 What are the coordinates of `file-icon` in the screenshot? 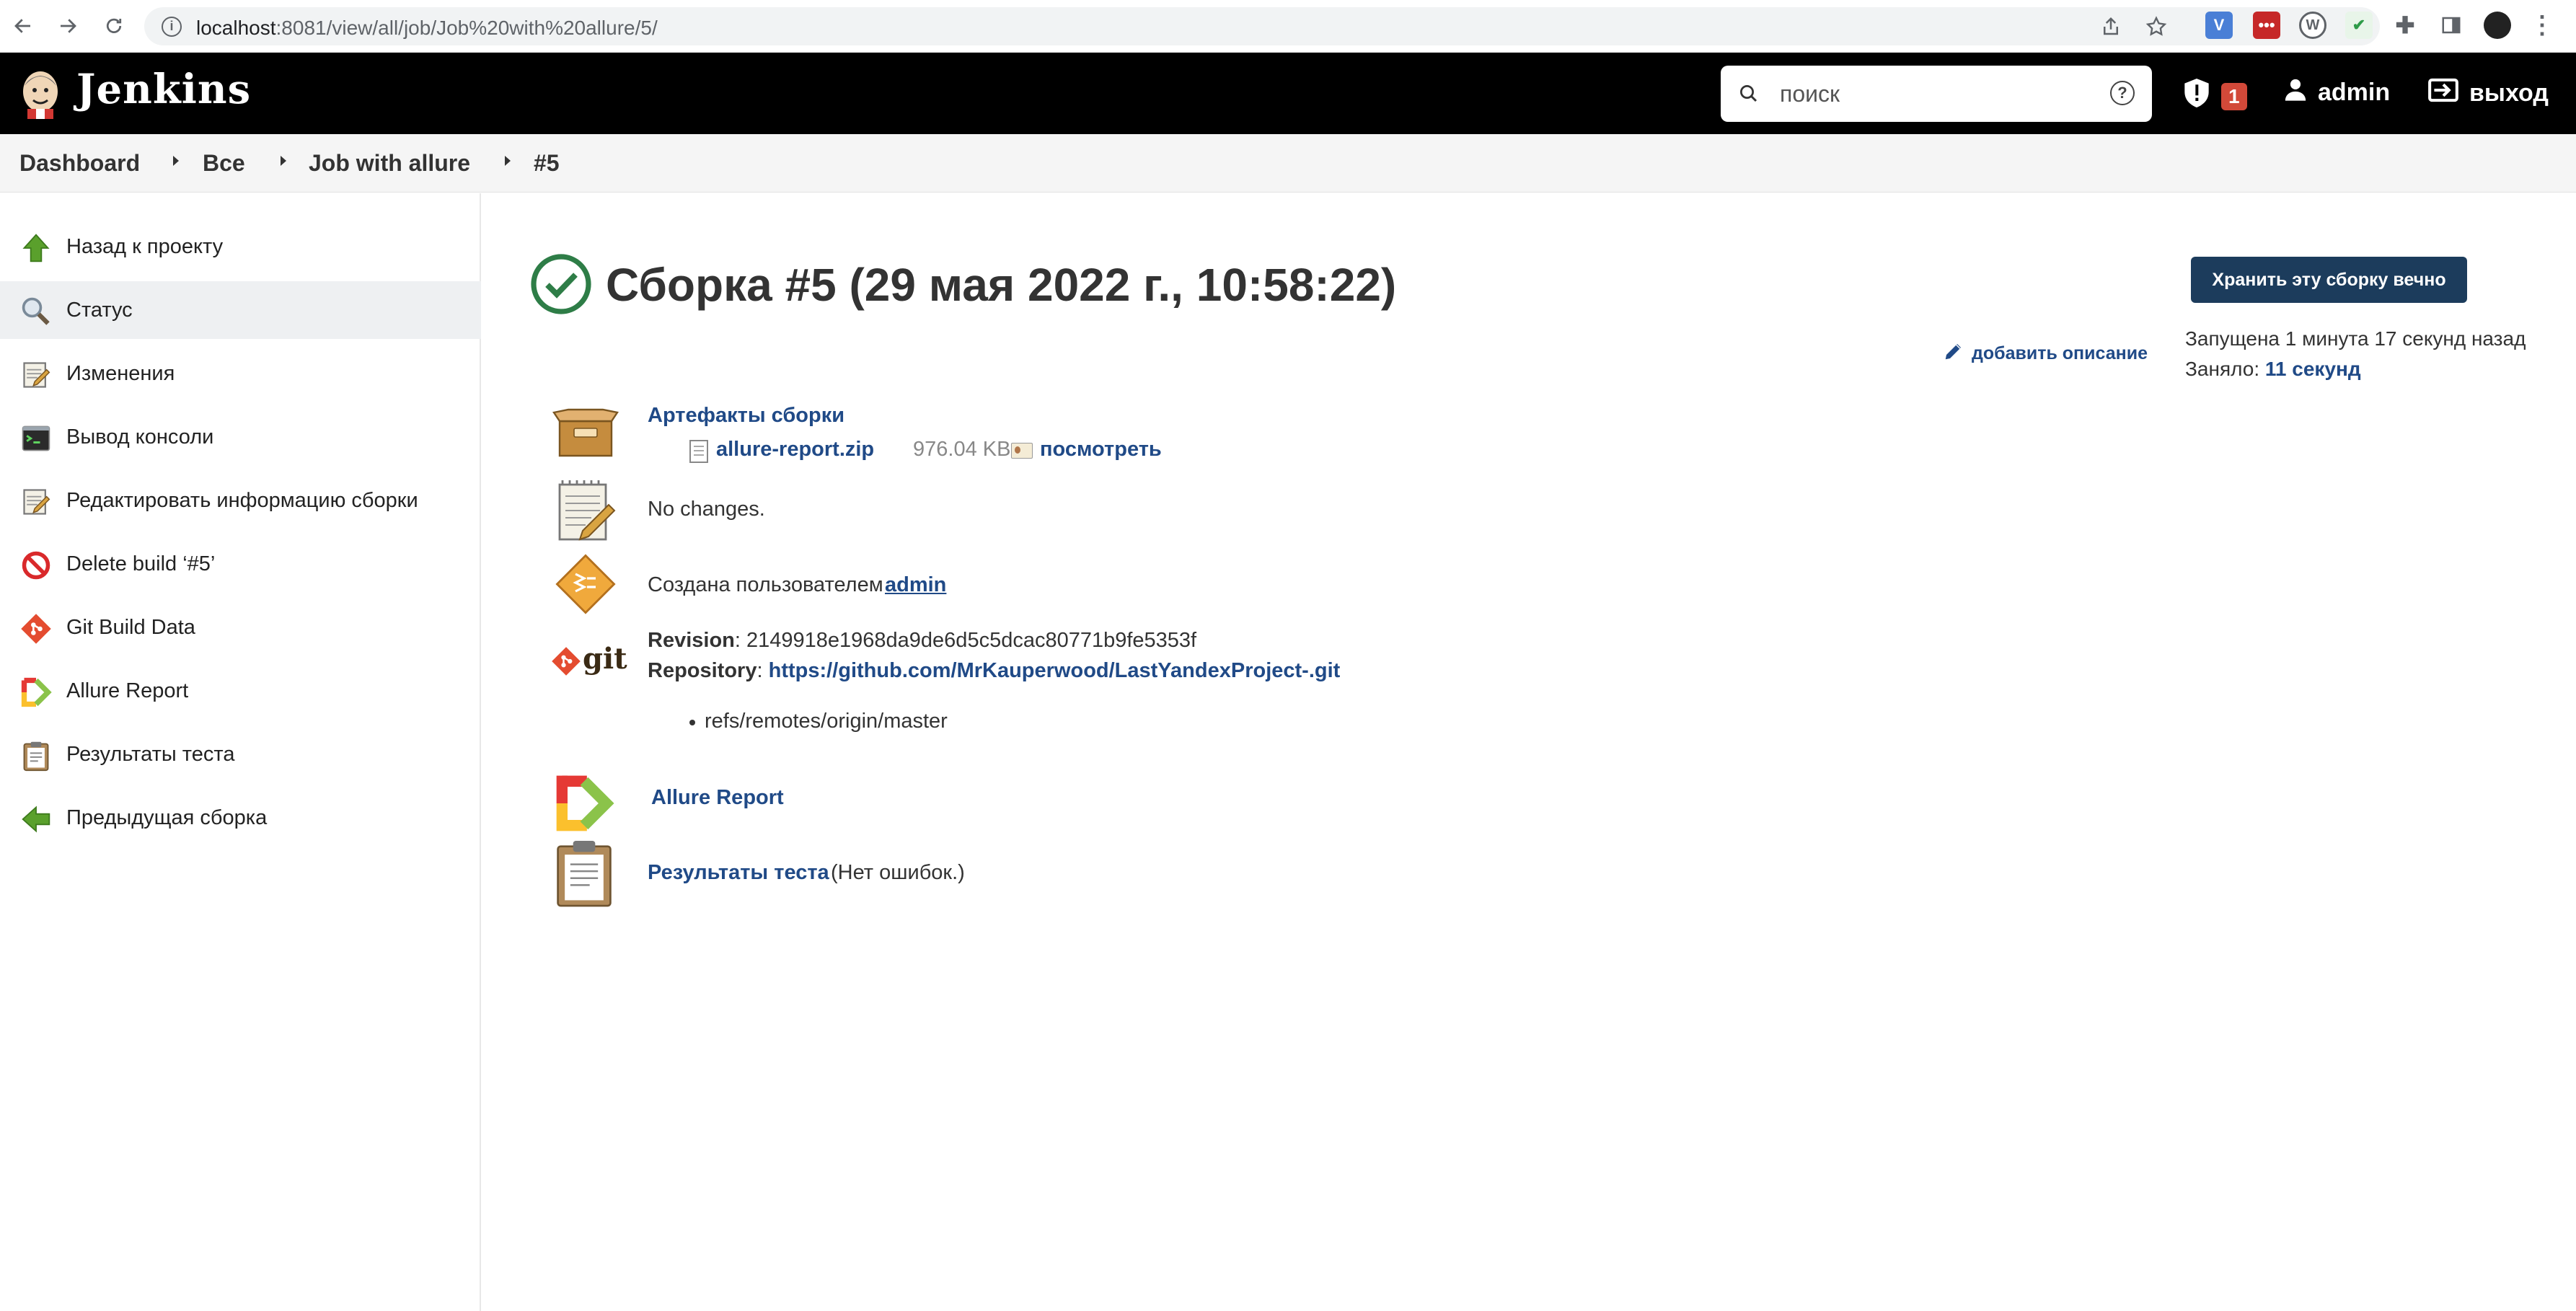 It's located at (698, 451).